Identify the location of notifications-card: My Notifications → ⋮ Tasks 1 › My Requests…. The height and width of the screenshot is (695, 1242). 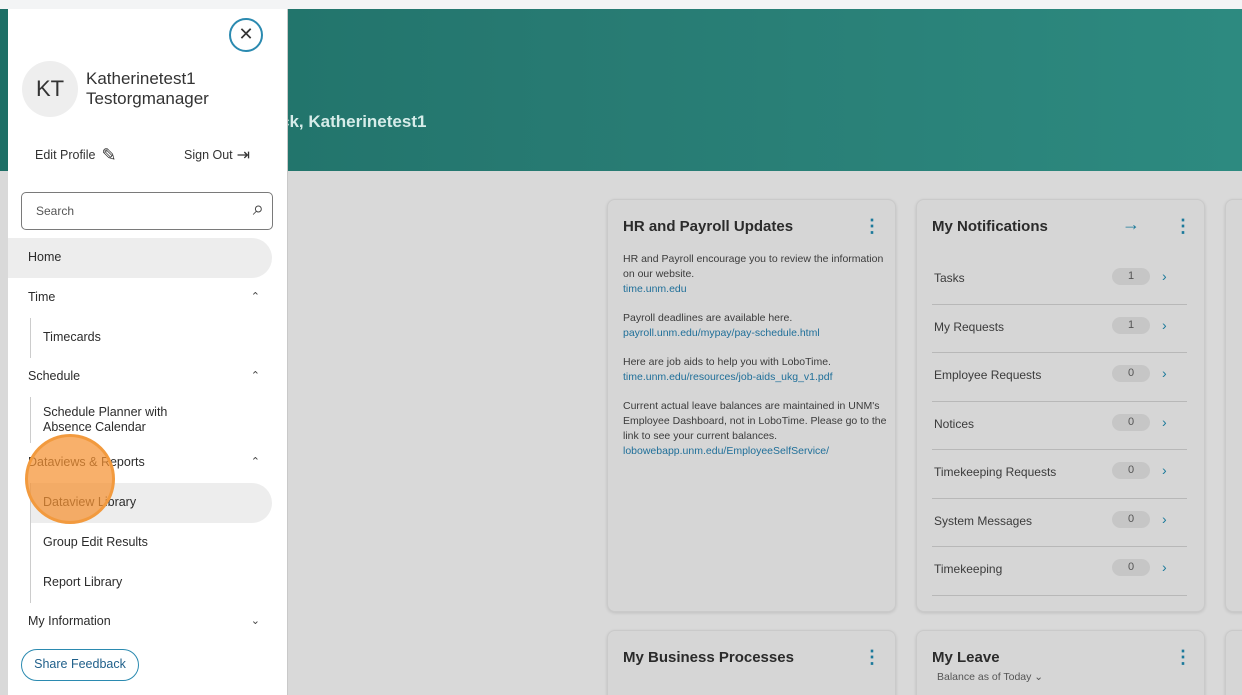
(1060, 405).